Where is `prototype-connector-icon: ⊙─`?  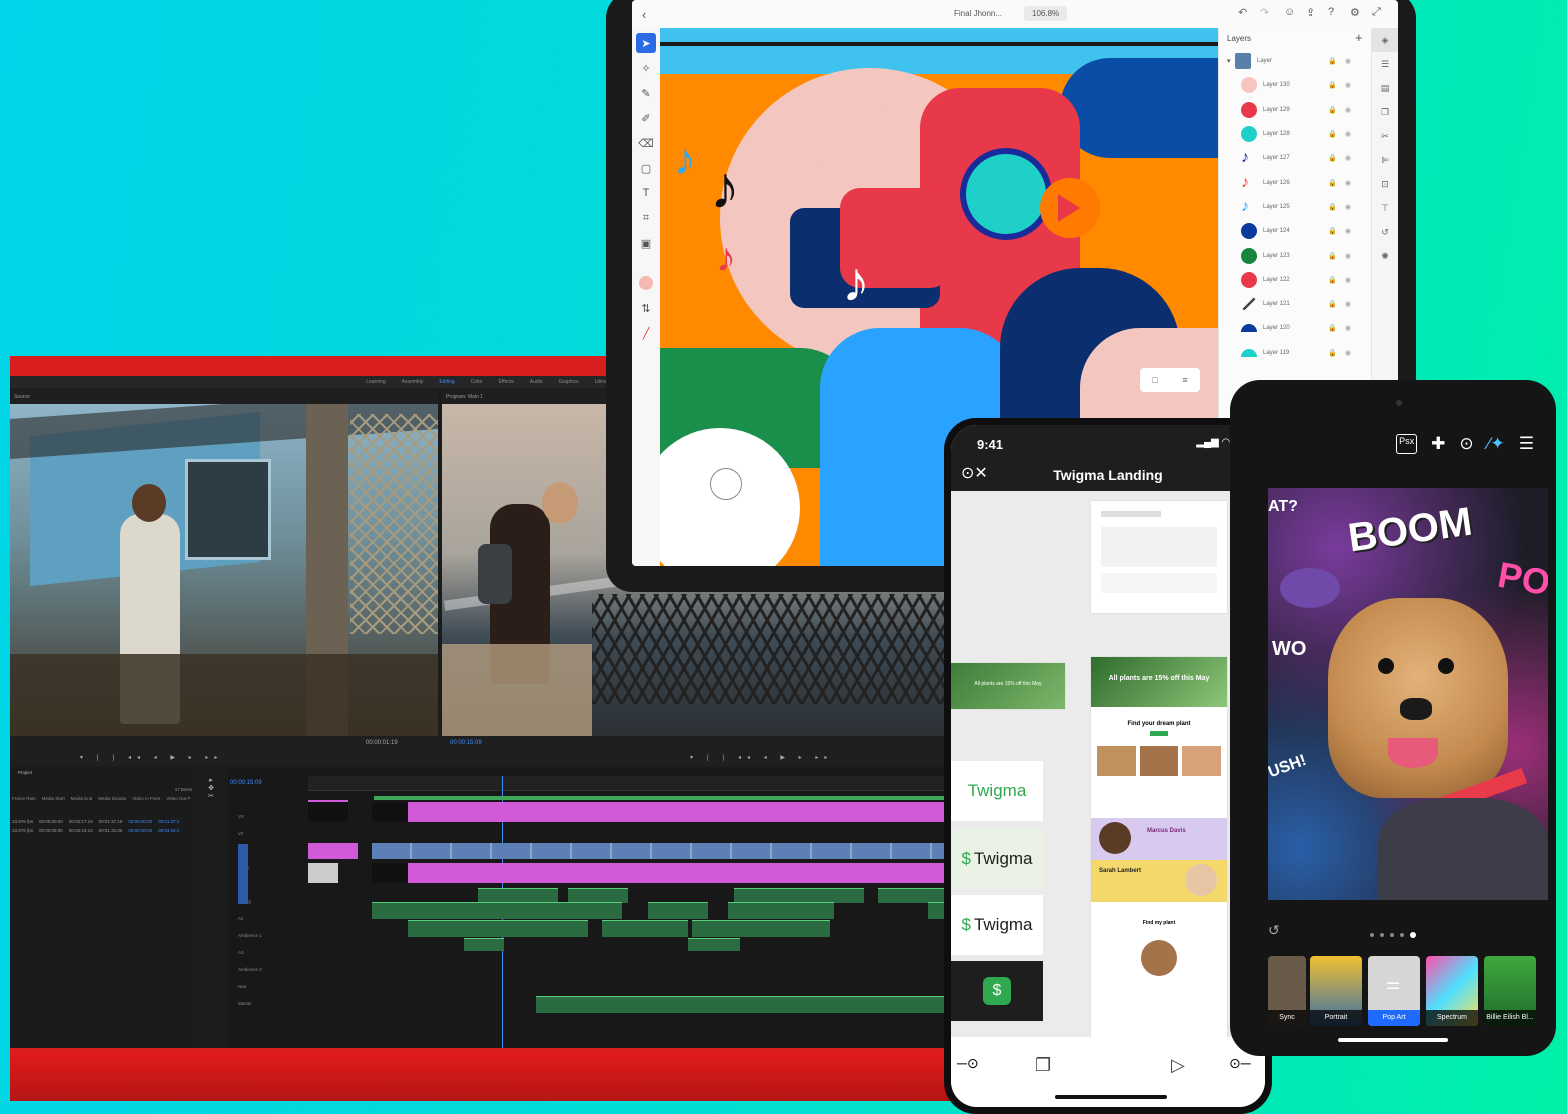 prototype-connector-icon: ⊙─ is located at coordinates (1240, 1063).